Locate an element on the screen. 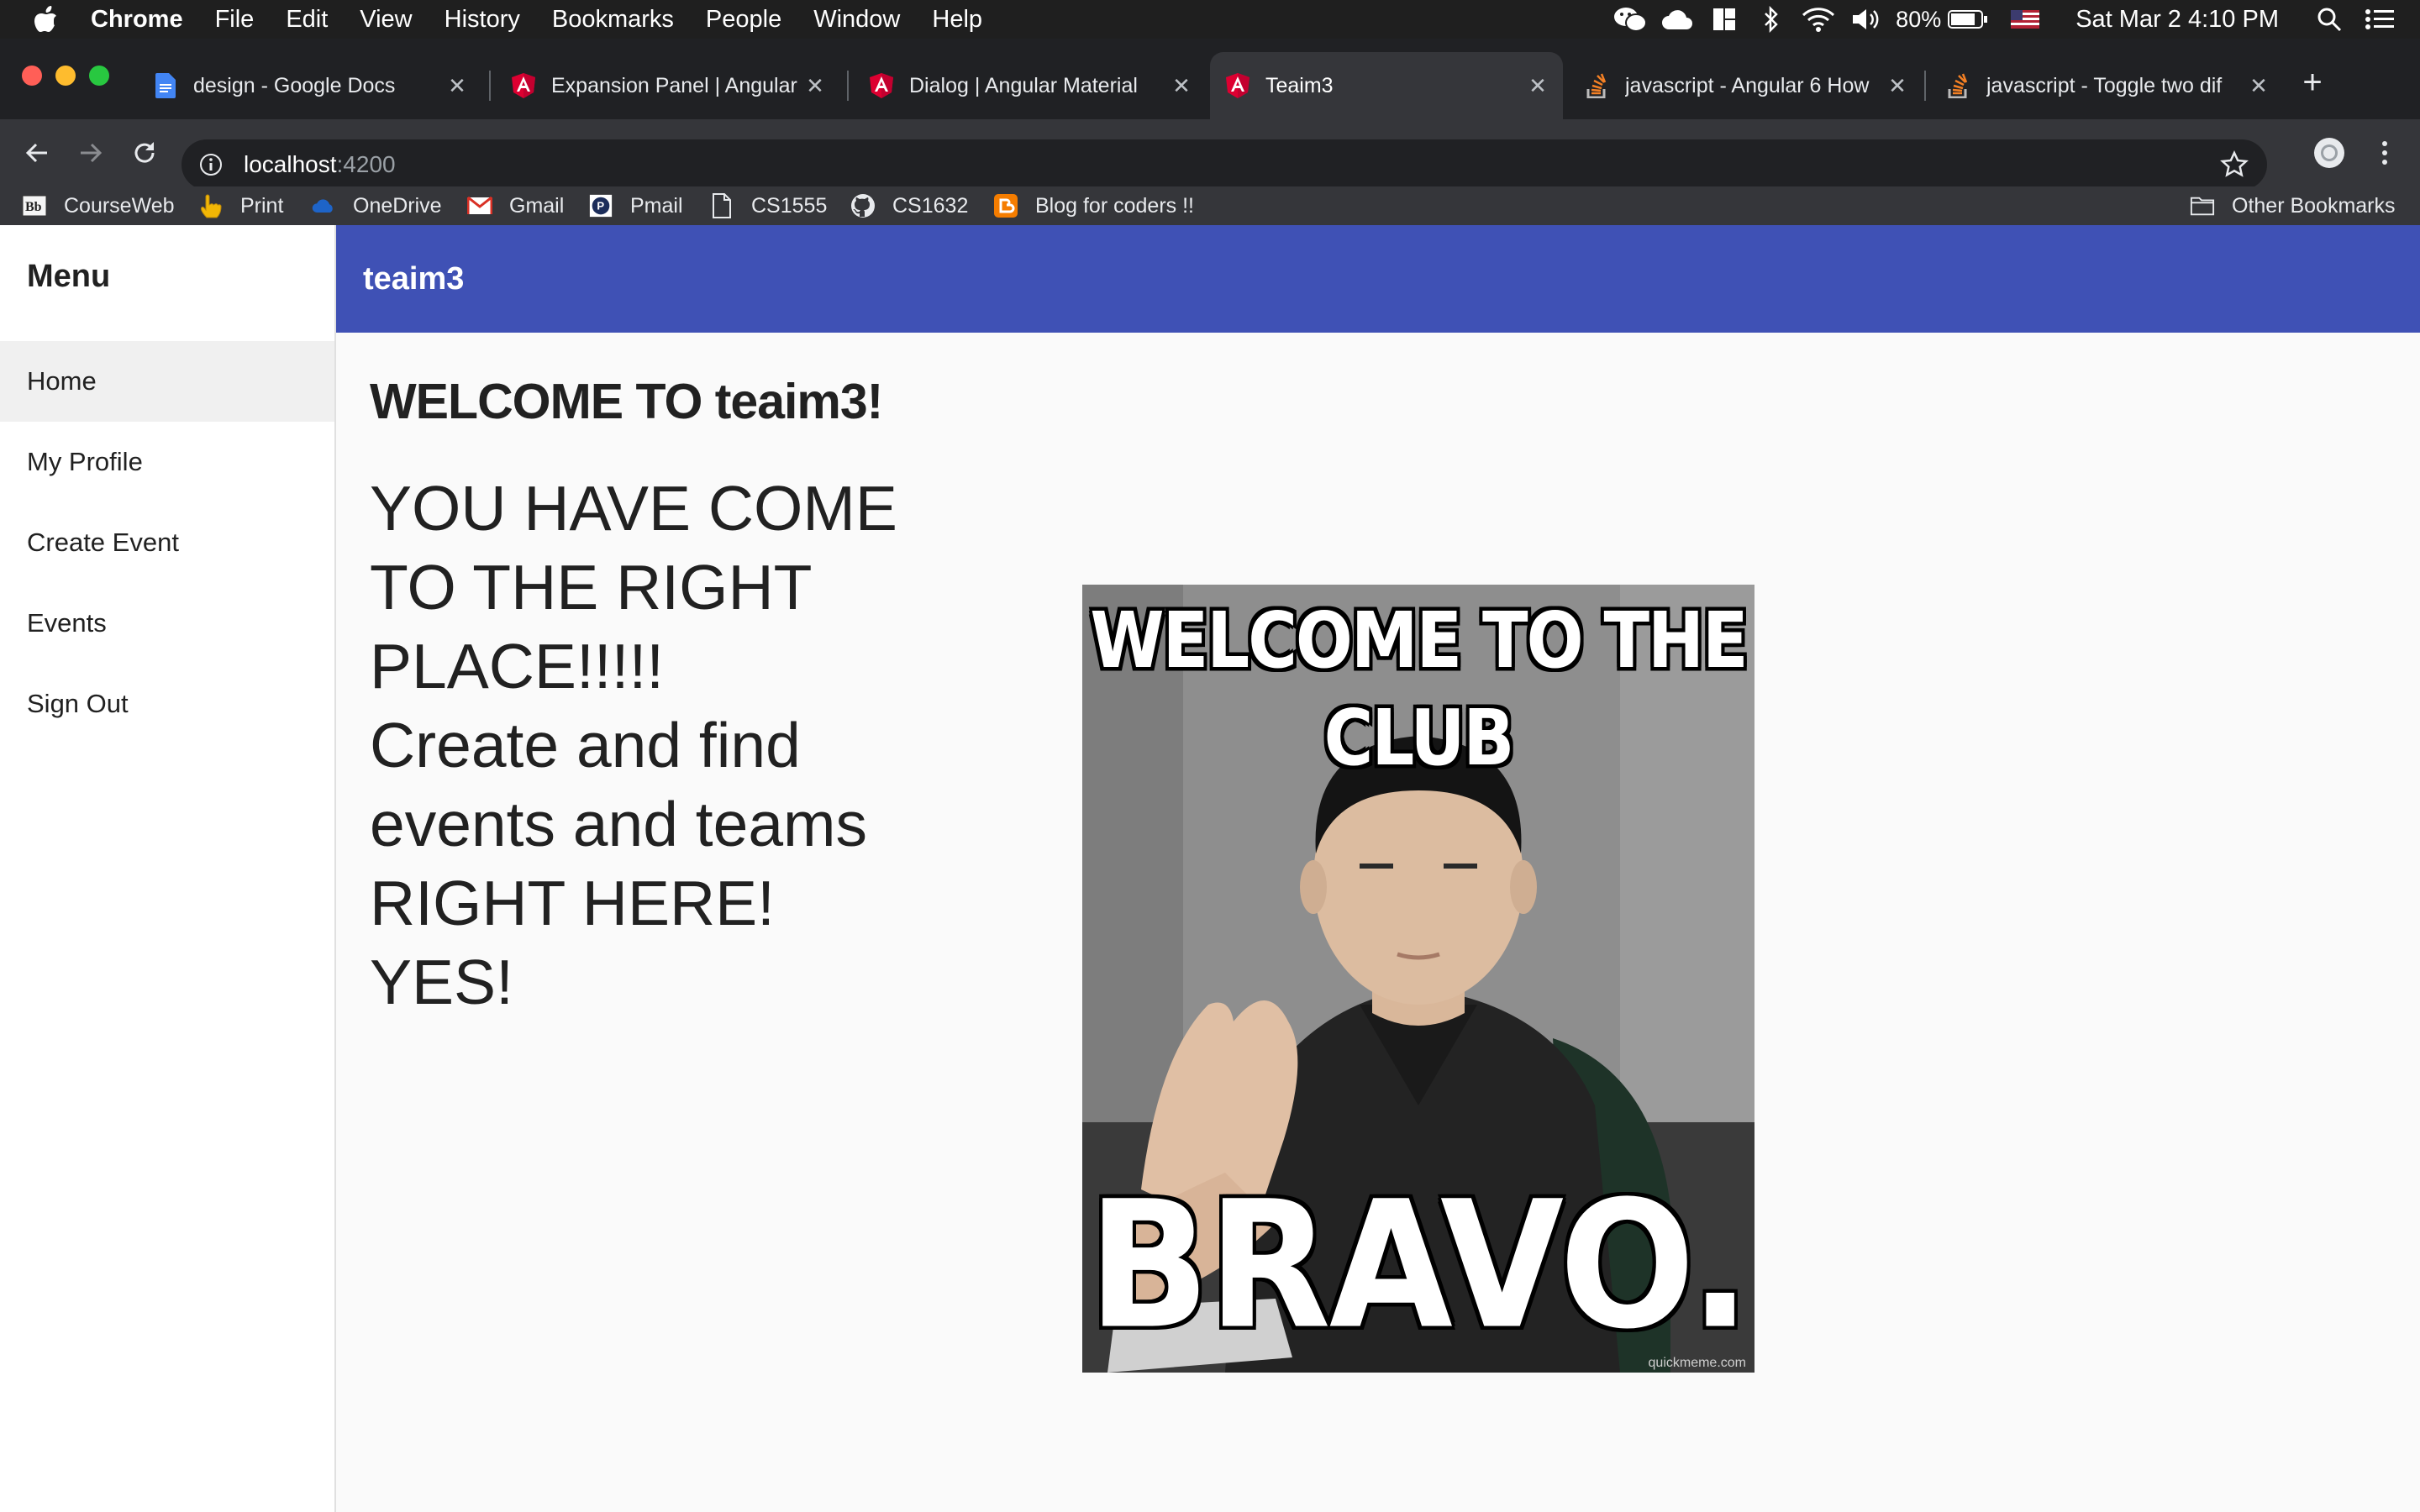  tab-stackoverflow-angular6: javascript - Angular 6 How ✕ is located at coordinates (1746, 85).